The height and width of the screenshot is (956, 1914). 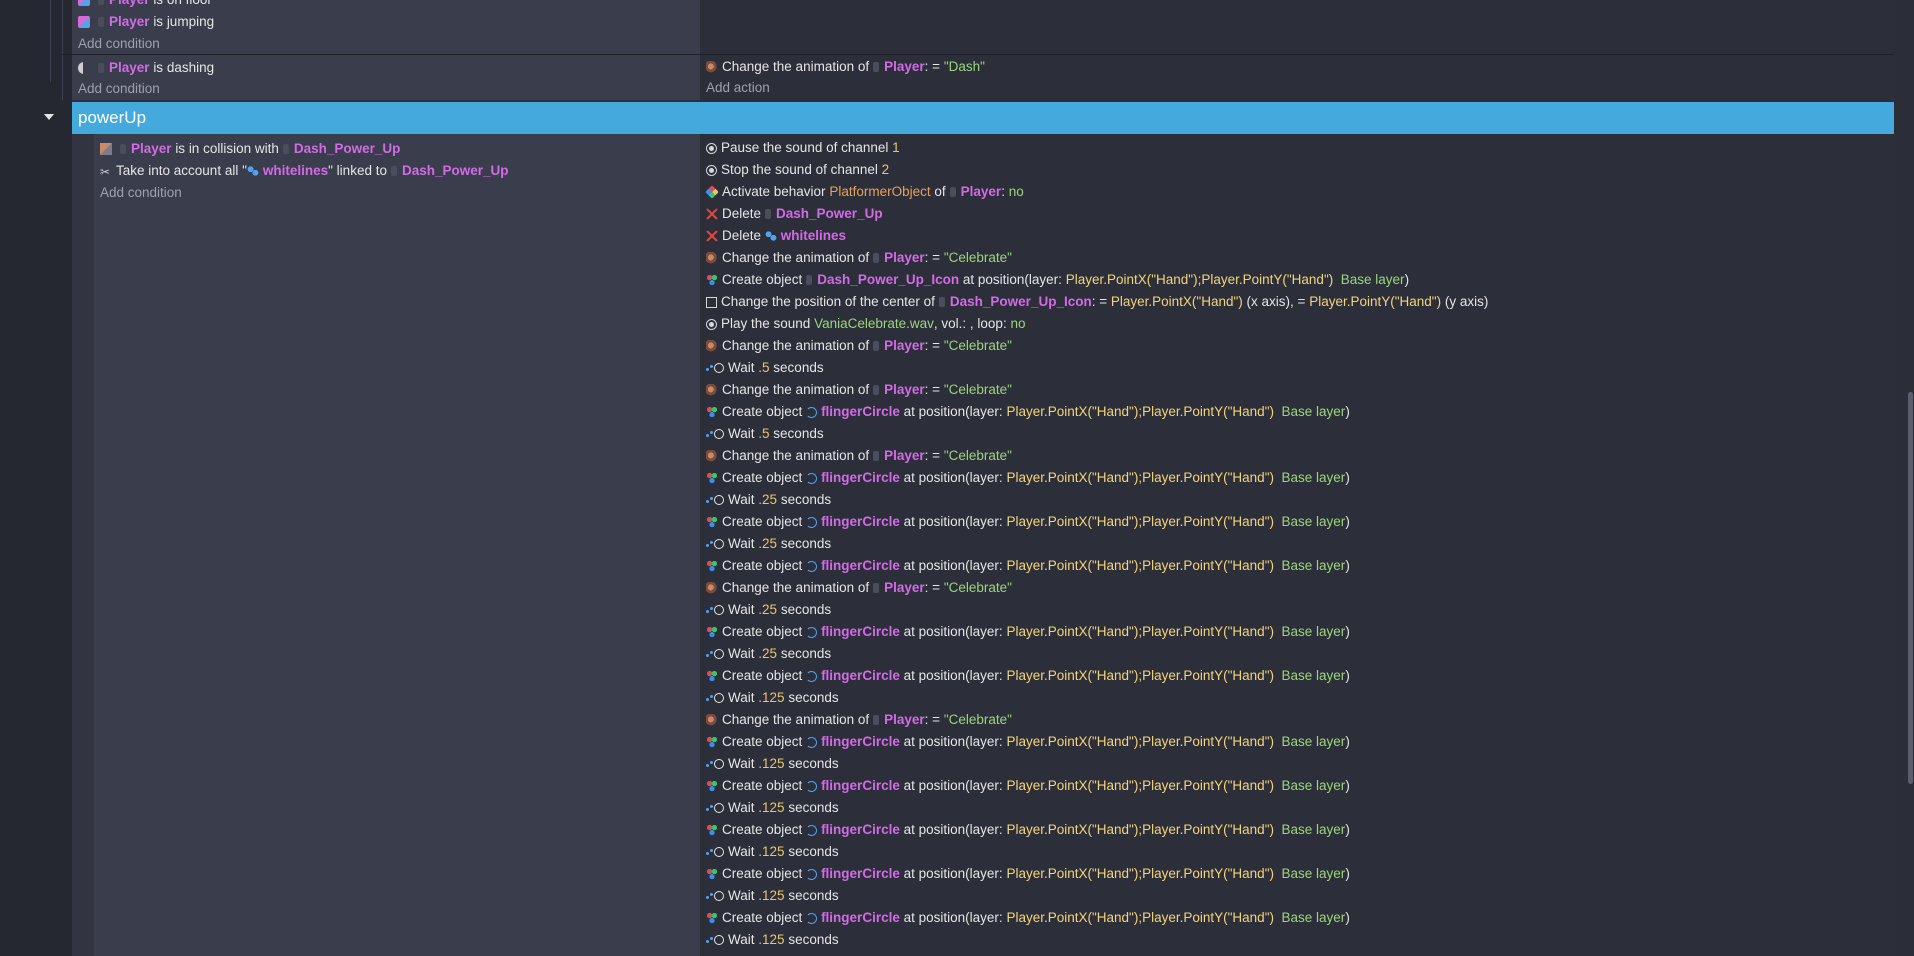 I want to click on event-actions-panel, so click(x=1297, y=27).